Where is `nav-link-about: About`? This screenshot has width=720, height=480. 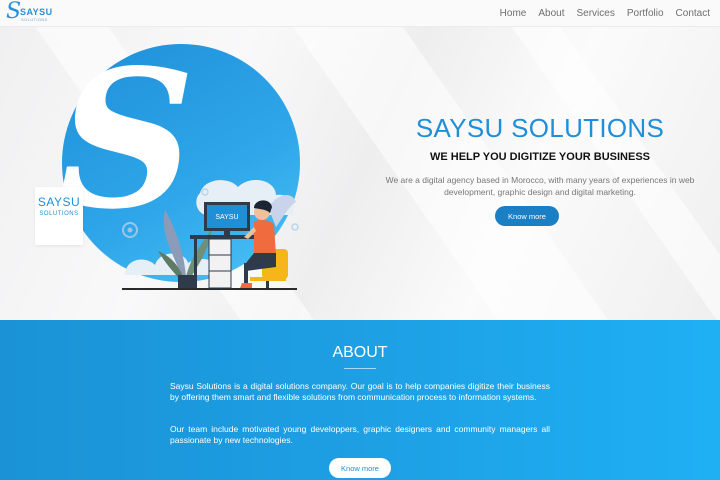
nav-link-about: About is located at coordinates (551, 13).